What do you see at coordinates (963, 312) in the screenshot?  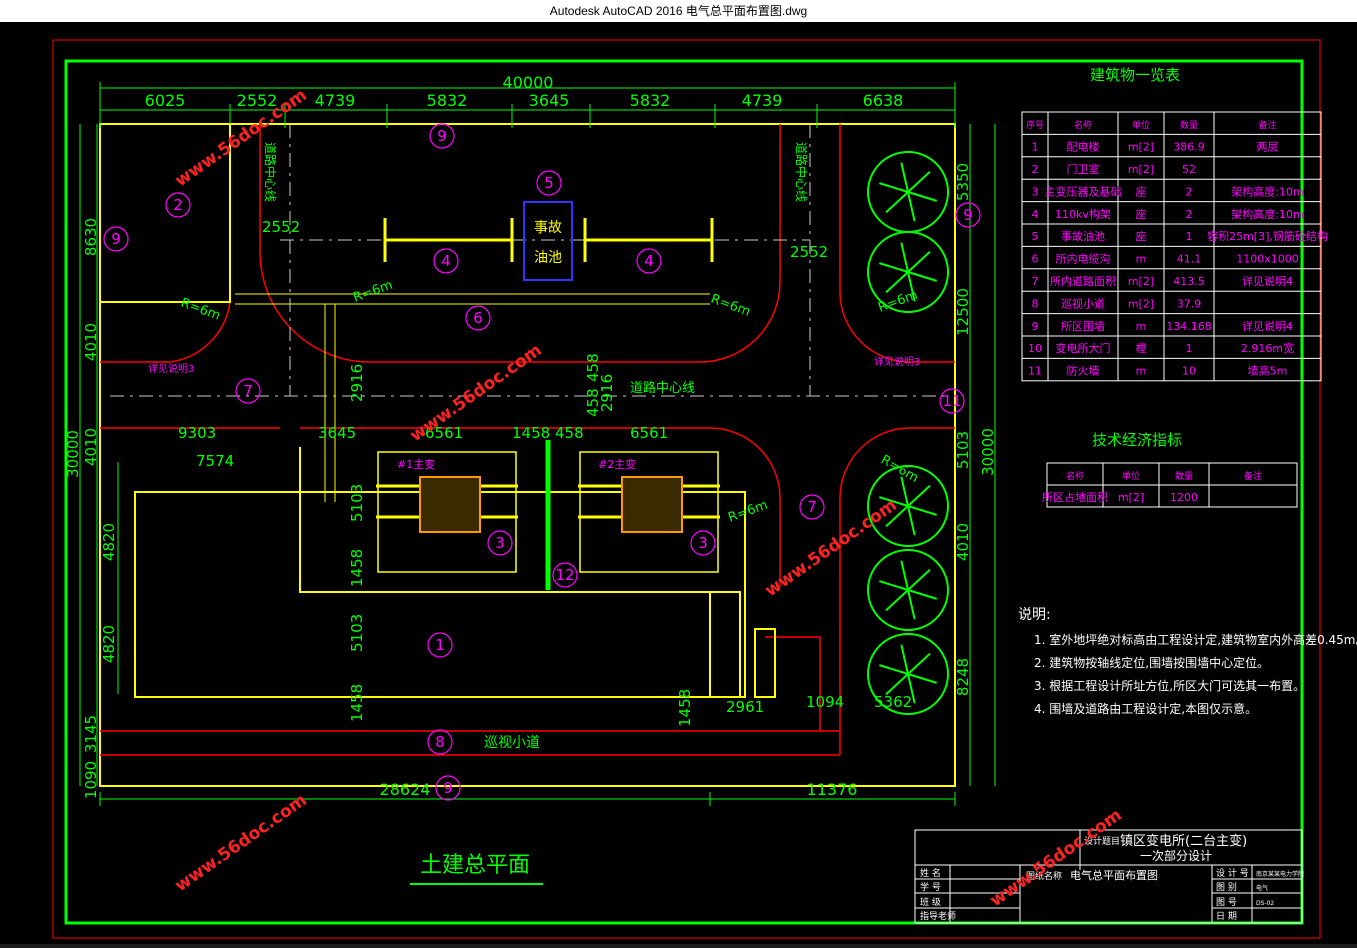 I see `dim-right-2: 12500` at bounding box center [963, 312].